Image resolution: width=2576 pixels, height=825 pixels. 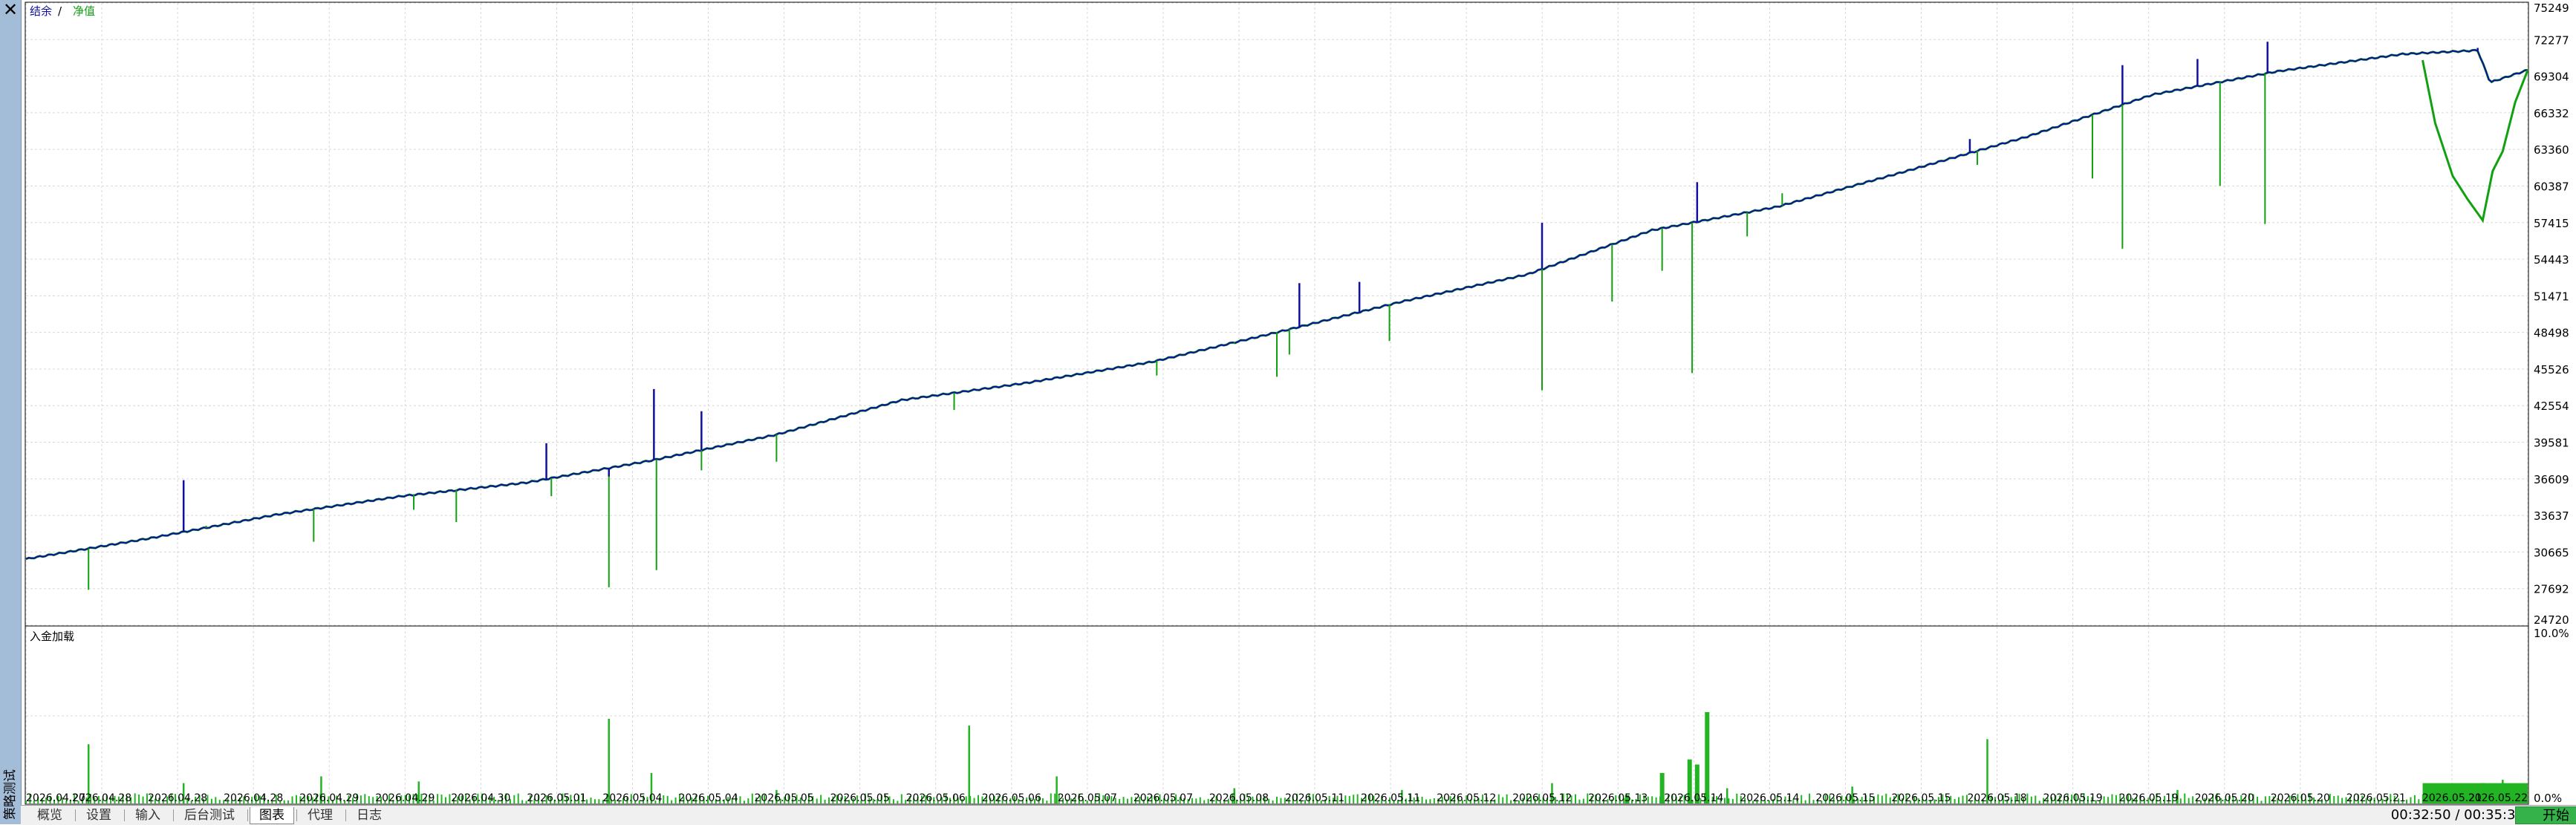 What do you see at coordinates (2551, 516) in the screenshot?
I see `y-tick-label: 33637` at bounding box center [2551, 516].